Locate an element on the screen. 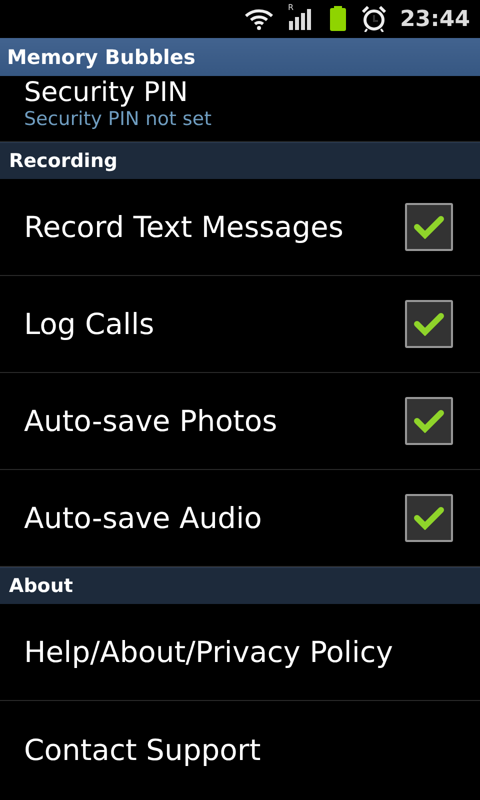 The image size is (480, 800). setting-label: Log Calls is located at coordinates (89, 324).